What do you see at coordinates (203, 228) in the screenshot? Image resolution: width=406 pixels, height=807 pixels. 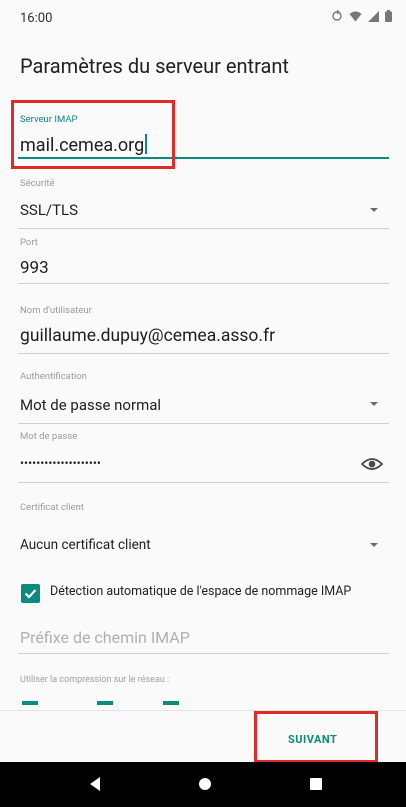 I see `security-underline` at bounding box center [203, 228].